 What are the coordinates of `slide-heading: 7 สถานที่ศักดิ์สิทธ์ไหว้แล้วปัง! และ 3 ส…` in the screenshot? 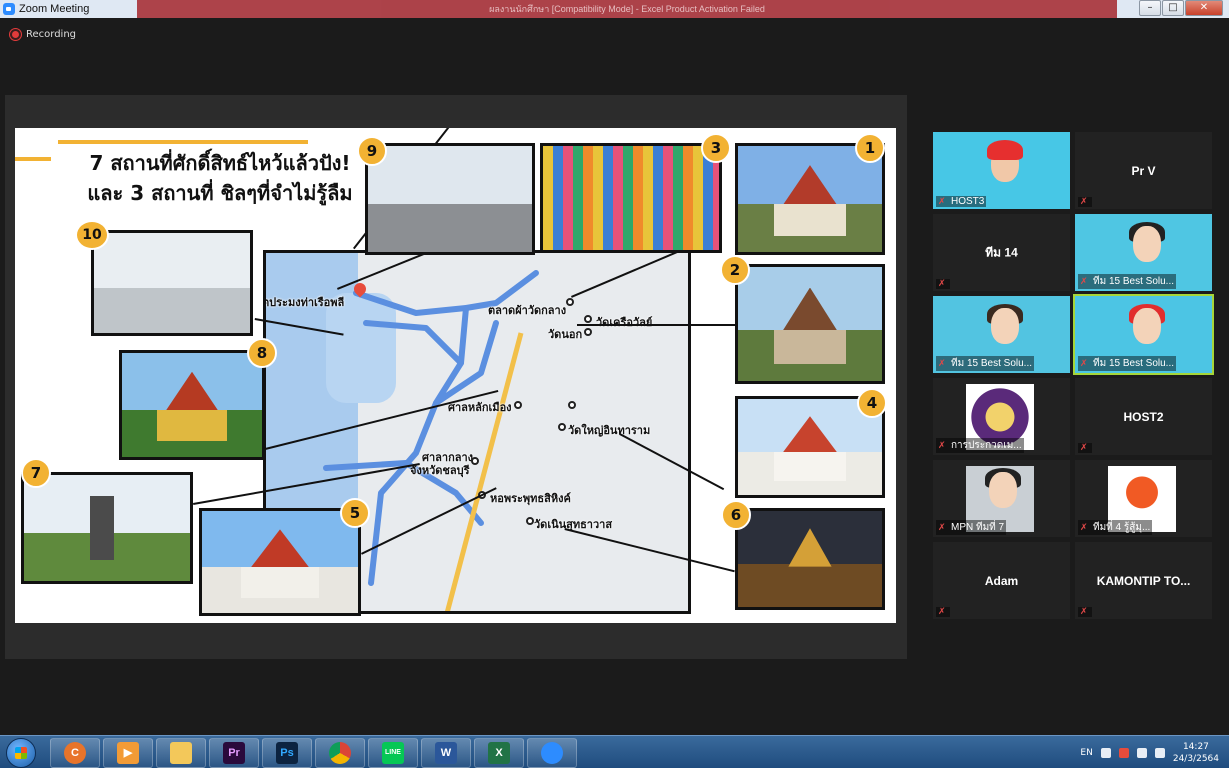 It's located at (220, 178).